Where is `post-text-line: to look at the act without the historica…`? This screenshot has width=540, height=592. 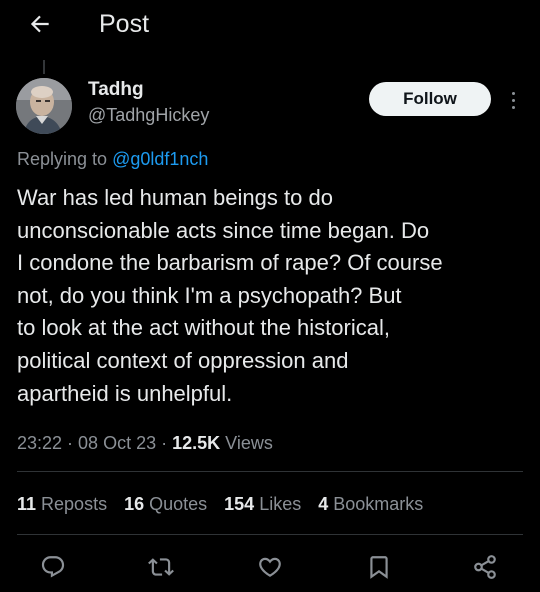
post-text-line: to look at the act without the historica… is located at coordinates (203, 328).